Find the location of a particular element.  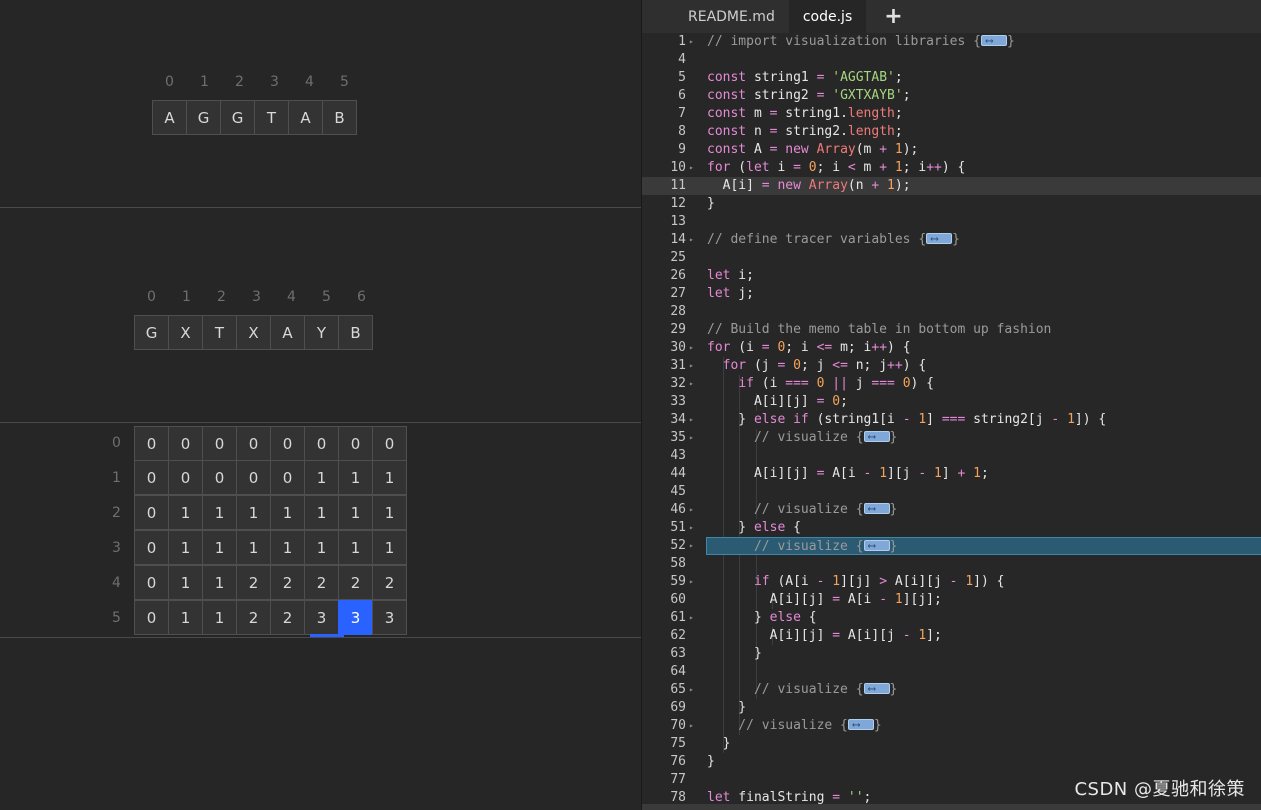

code-text: let i; is located at coordinates (730, 276).